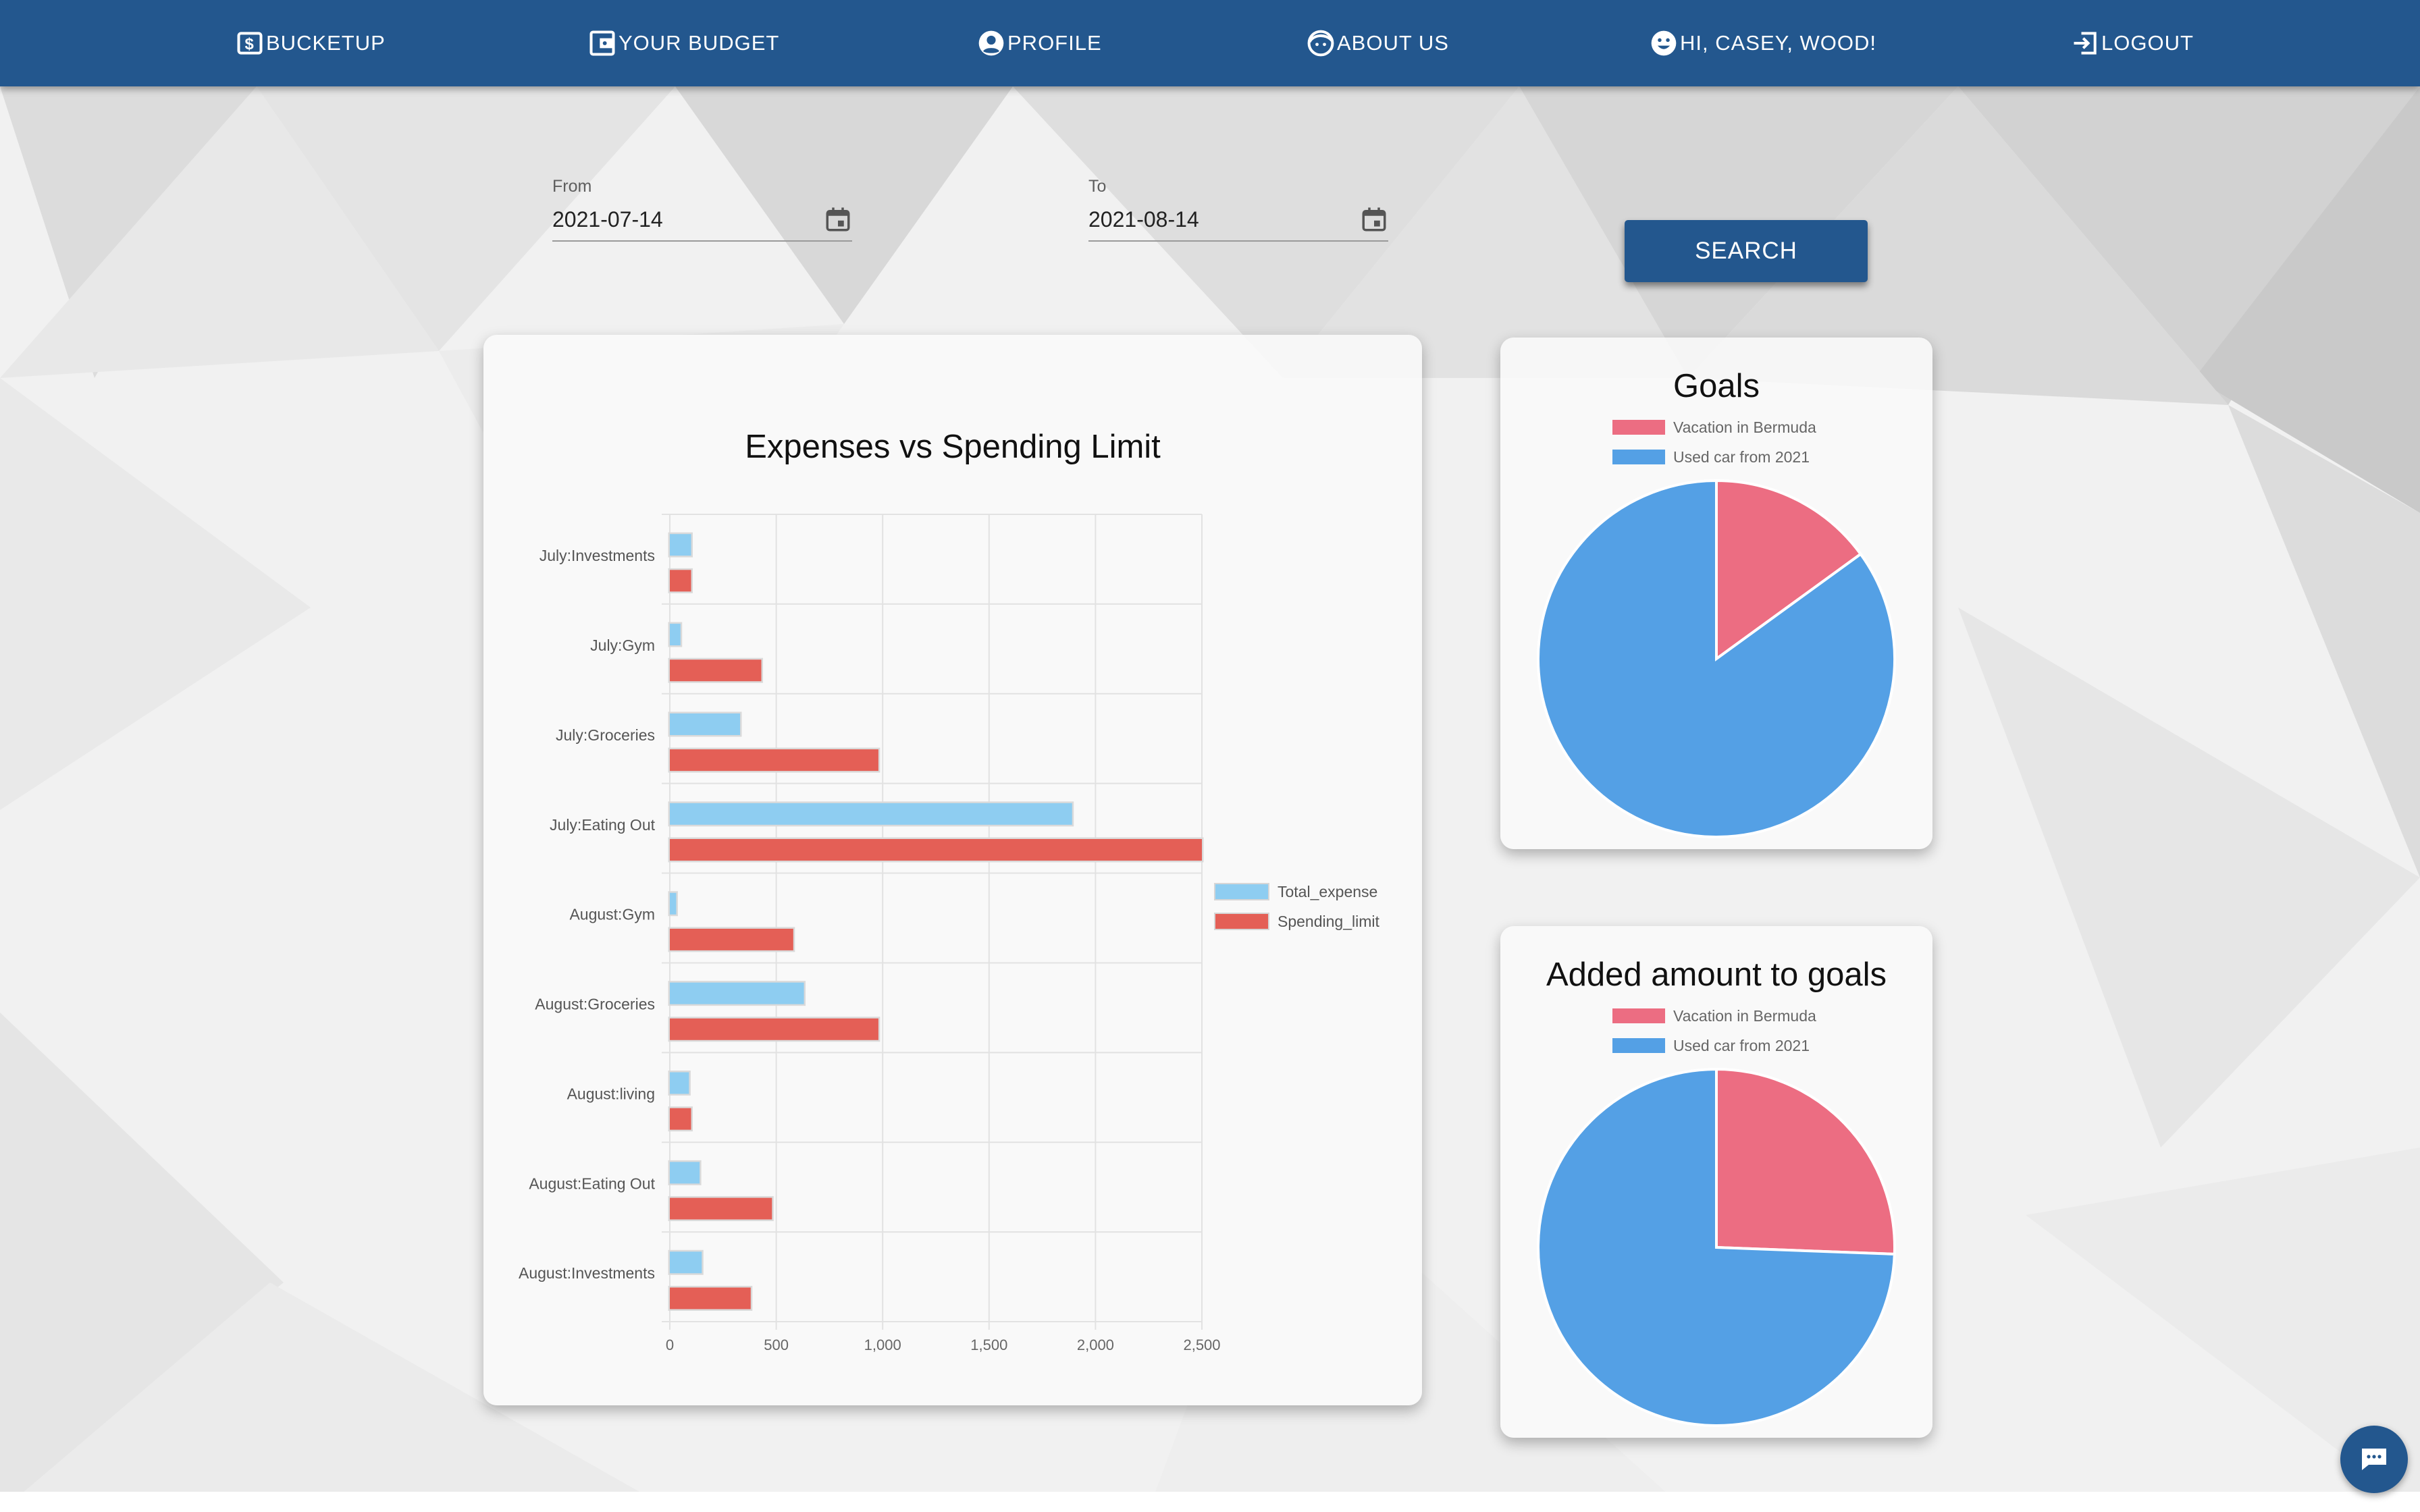 This screenshot has height=1512, width=2420. Describe the element at coordinates (2085, 43) in the screenshot. I see `logout-icon` at that location.